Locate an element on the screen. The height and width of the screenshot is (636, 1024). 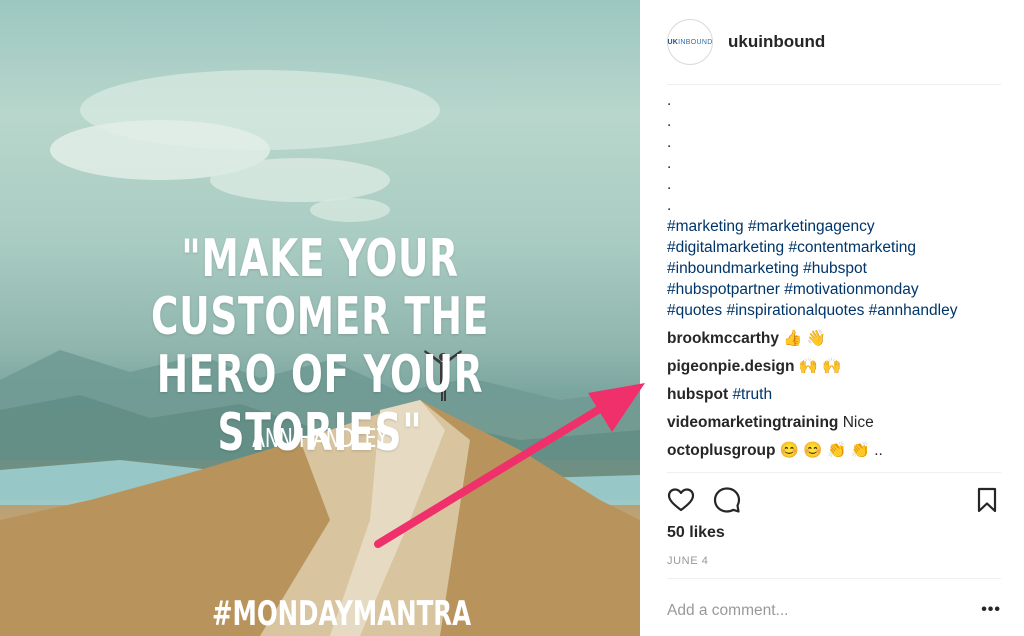
more-options-icon: ••• is located at coordinates (991, 610).